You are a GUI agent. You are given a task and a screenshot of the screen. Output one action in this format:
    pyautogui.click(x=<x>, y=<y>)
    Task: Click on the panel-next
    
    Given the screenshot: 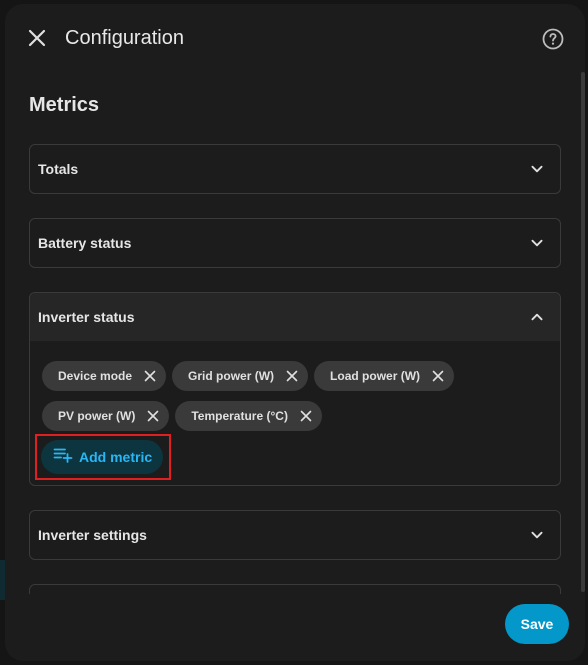 What is the action you would take?
    pyautogui.click(x=295, y=589)
    